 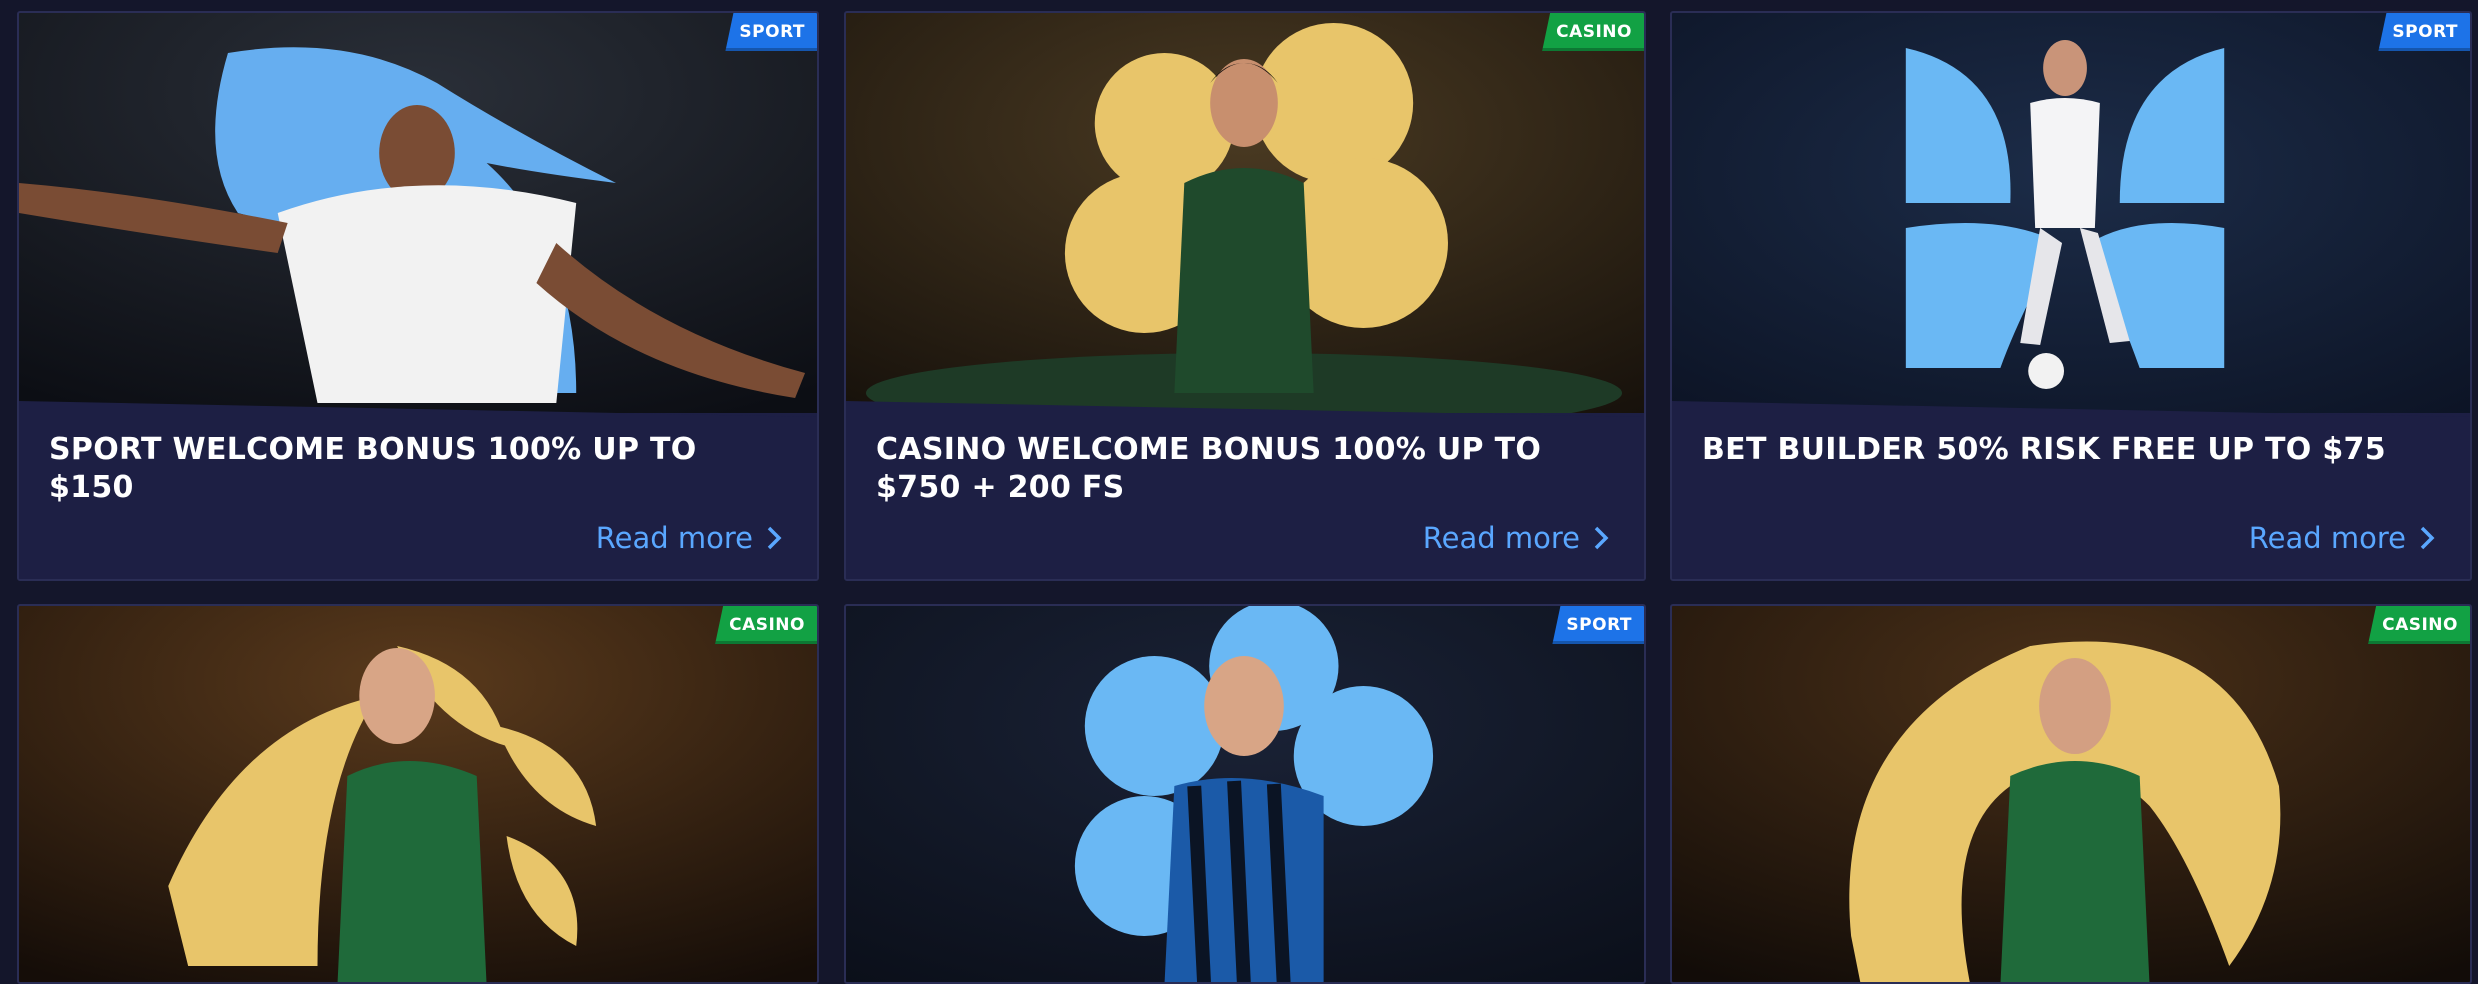 What do you see at coordinates (1245, 213) in the screenshot?
I see `promo-image-casino-dealer` at bounding box center [1245, 213].